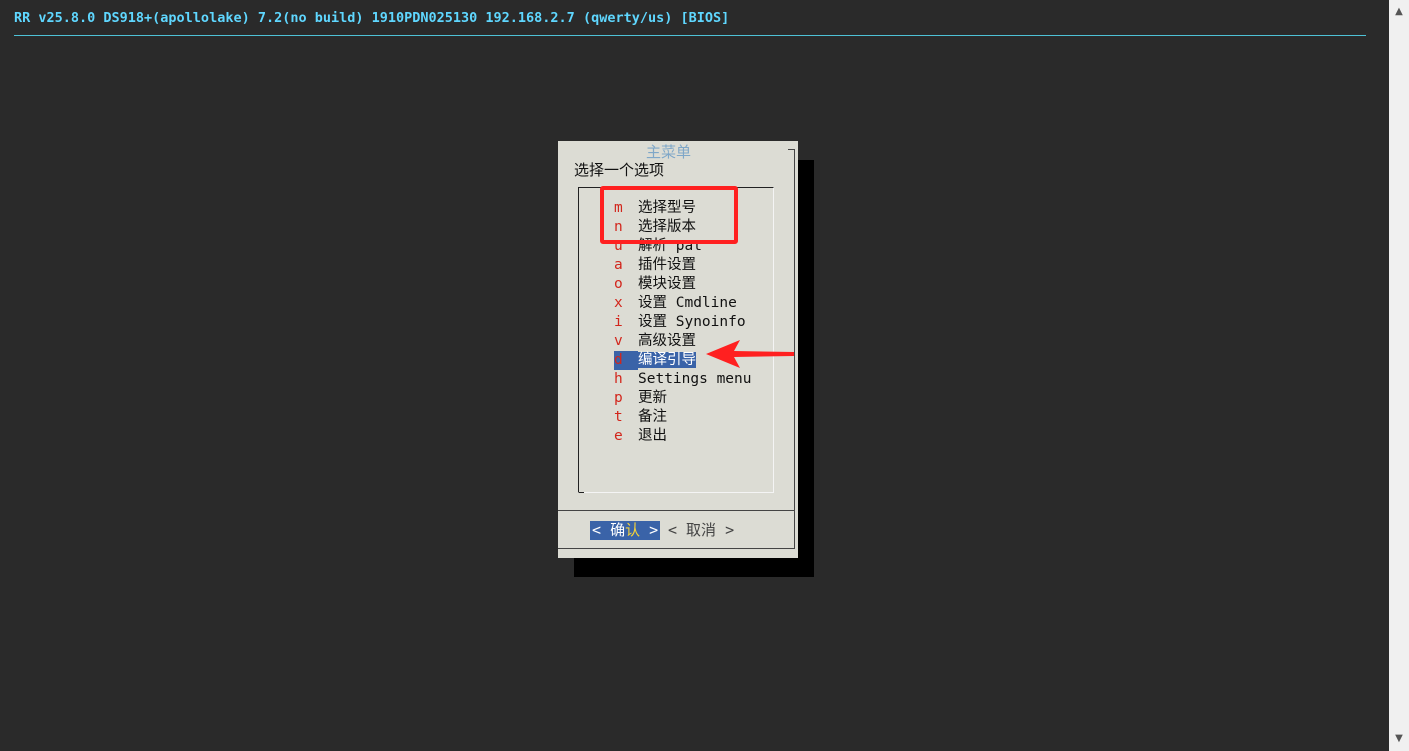 The width and height of the screenshot is (1409, 751). What do you see at coordinates (695, 379) in the screenshot?
I see `menu-item-label: Settings menu` at bounding box center [695, 379].